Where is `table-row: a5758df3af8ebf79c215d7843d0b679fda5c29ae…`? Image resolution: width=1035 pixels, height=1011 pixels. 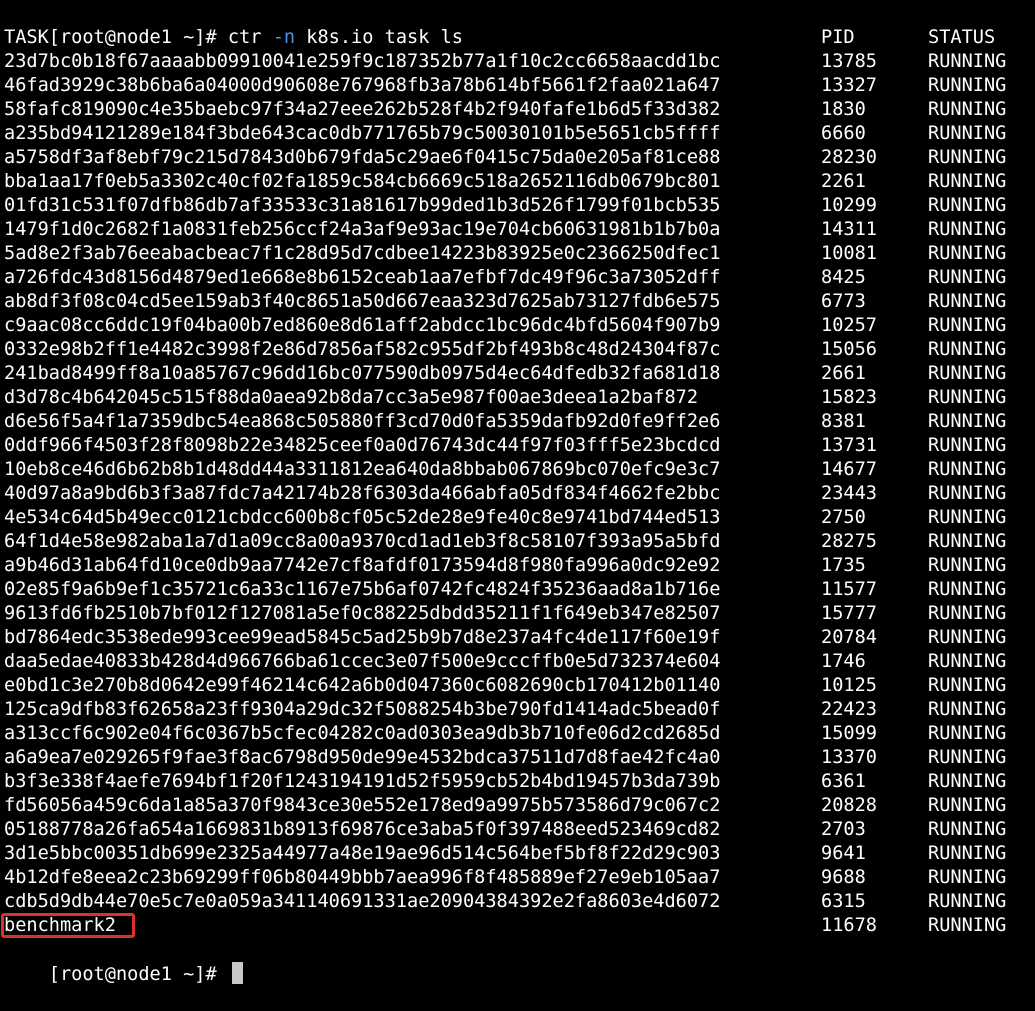 table-row: a5758df3af8ebf79c215d7843d0b679fda5c29ae… is located at coordinates (518, 158).